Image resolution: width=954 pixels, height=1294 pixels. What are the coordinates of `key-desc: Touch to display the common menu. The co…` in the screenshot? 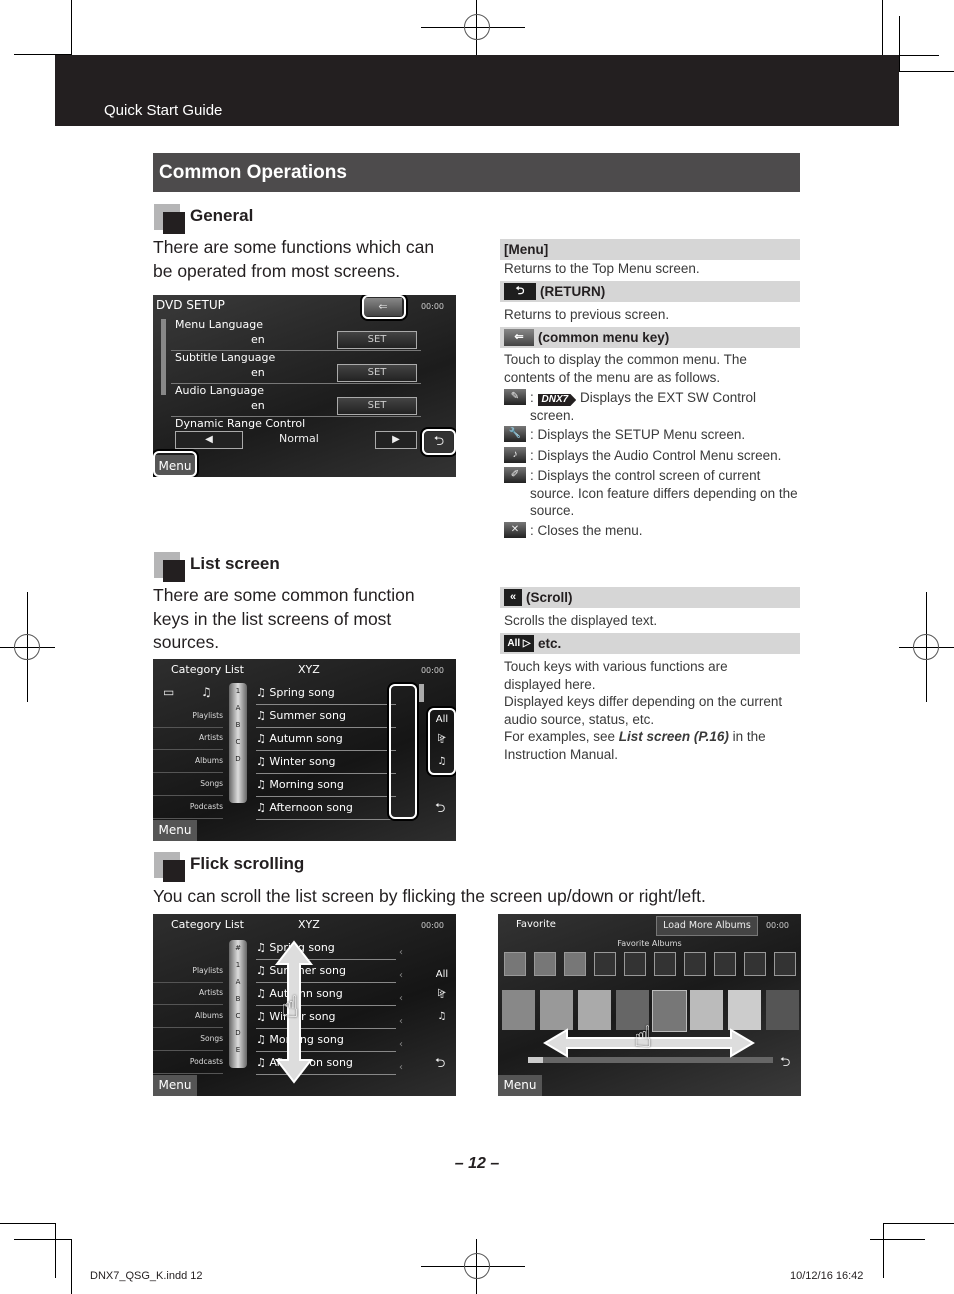 It's located at (652, 368).